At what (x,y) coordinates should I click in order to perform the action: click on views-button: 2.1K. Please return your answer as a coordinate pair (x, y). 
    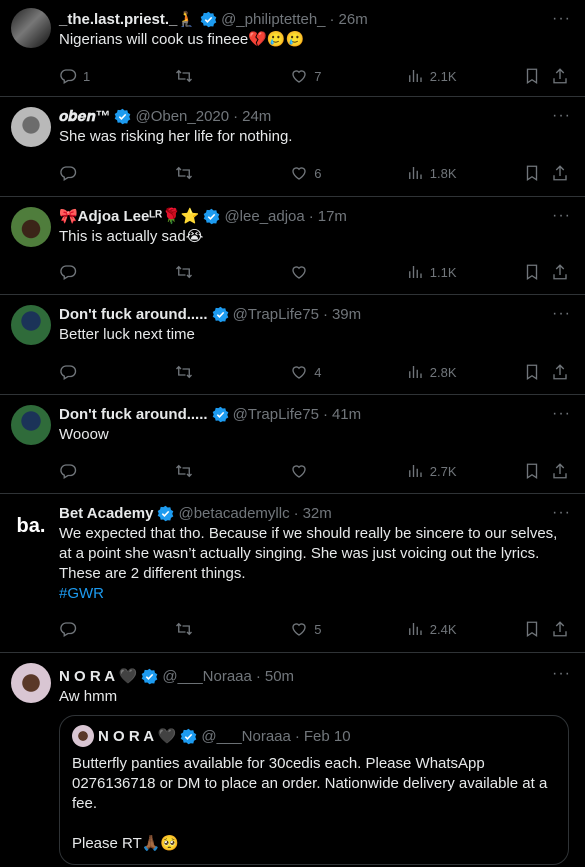
    Looking at the image, I should click on (465, 76).